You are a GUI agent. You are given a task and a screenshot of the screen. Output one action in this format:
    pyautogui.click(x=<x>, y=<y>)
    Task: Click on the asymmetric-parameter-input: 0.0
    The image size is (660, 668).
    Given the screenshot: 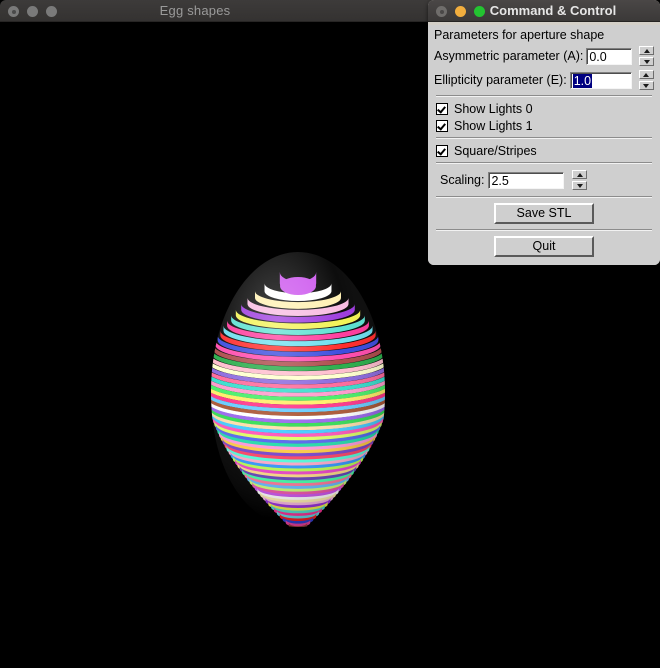 What is the action you would take?
    pyautogui.click(x=609, y=56)
    